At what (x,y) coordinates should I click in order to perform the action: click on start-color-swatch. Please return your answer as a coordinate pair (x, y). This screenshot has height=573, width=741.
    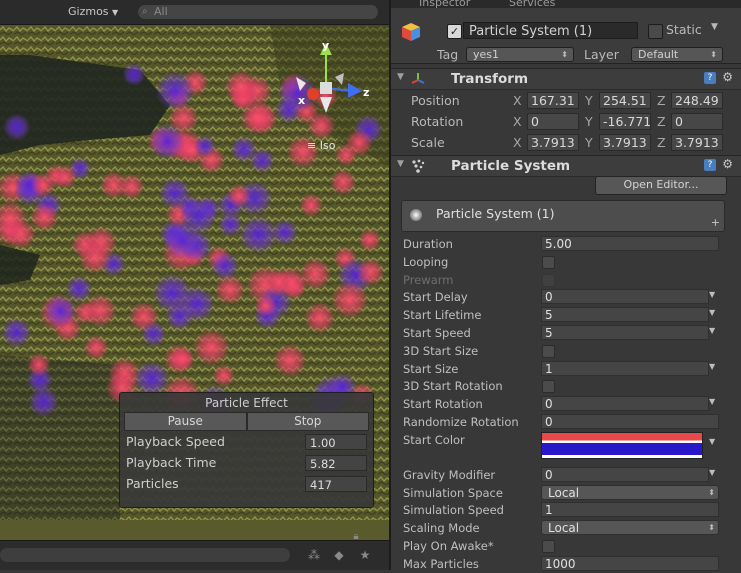
    Looking at the image, I should click on (622, 445).